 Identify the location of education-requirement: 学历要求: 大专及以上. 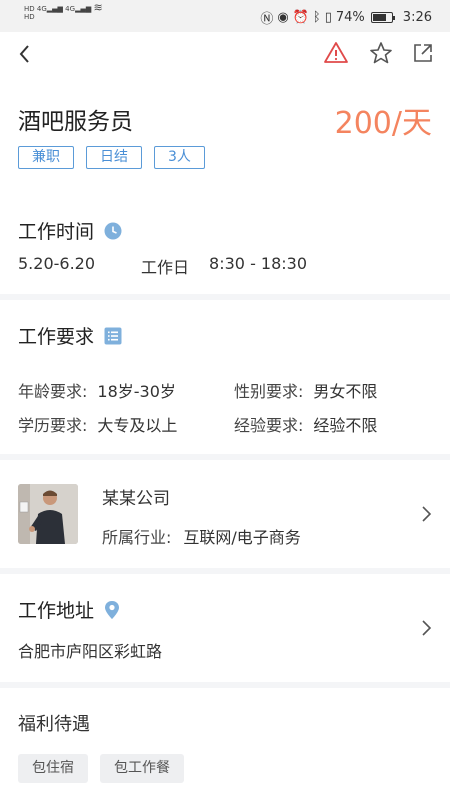
(97, 424).